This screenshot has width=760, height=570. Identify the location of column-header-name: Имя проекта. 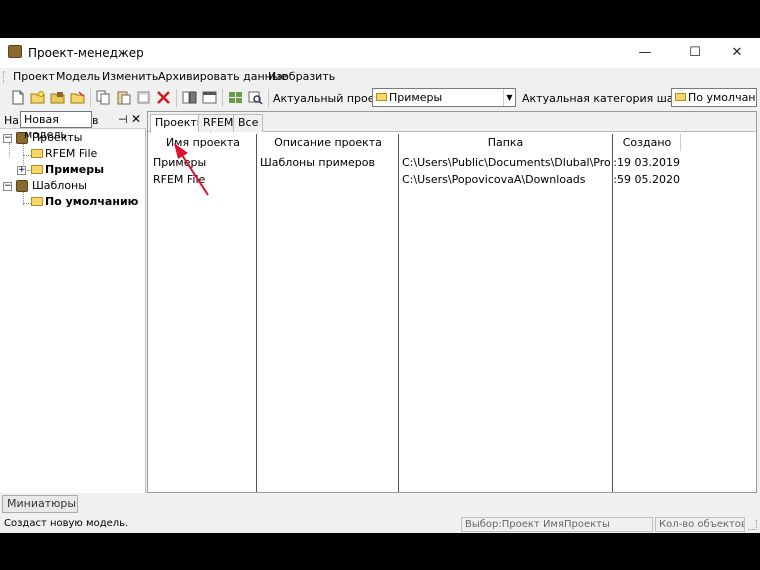
(203, 142).